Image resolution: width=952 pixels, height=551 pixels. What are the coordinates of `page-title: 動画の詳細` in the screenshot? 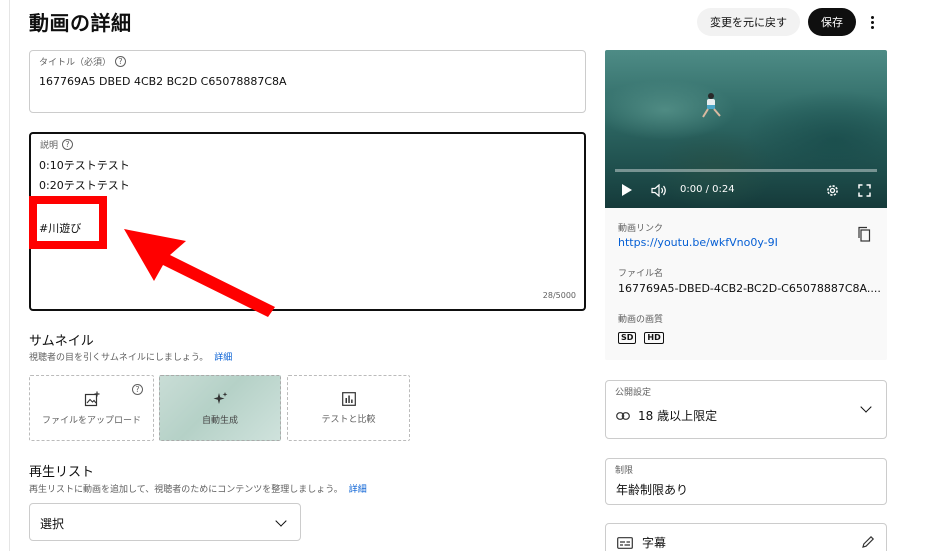 It's located at (80, 23).